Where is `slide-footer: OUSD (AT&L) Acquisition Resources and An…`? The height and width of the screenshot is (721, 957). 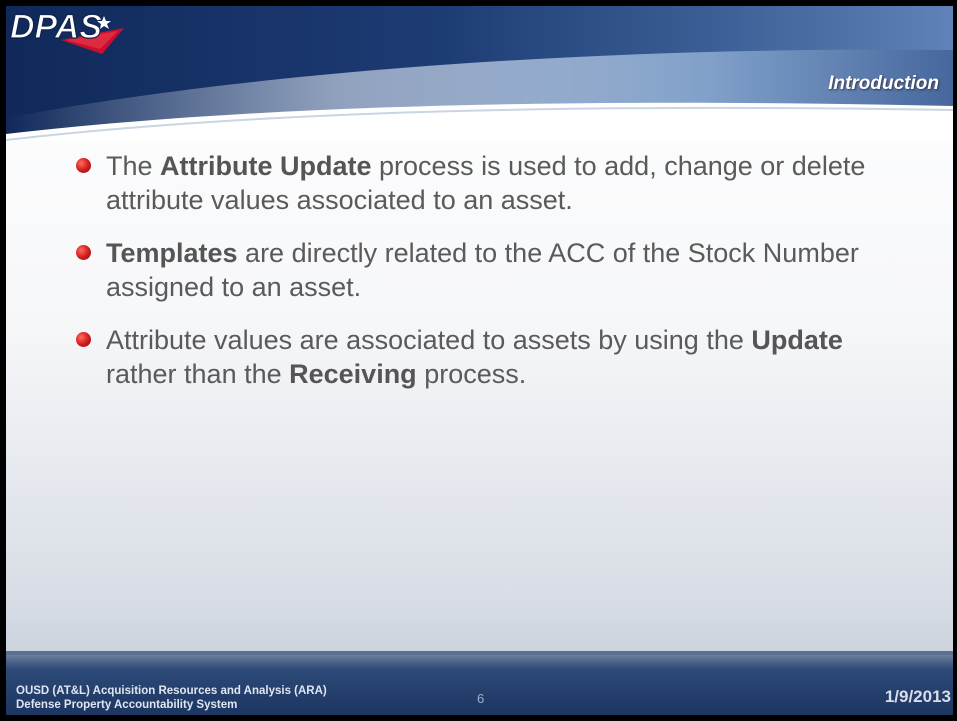 slide-footer: OUSD (AT&L) Acquisition Resources and An… is located at coordinates (479, 683).